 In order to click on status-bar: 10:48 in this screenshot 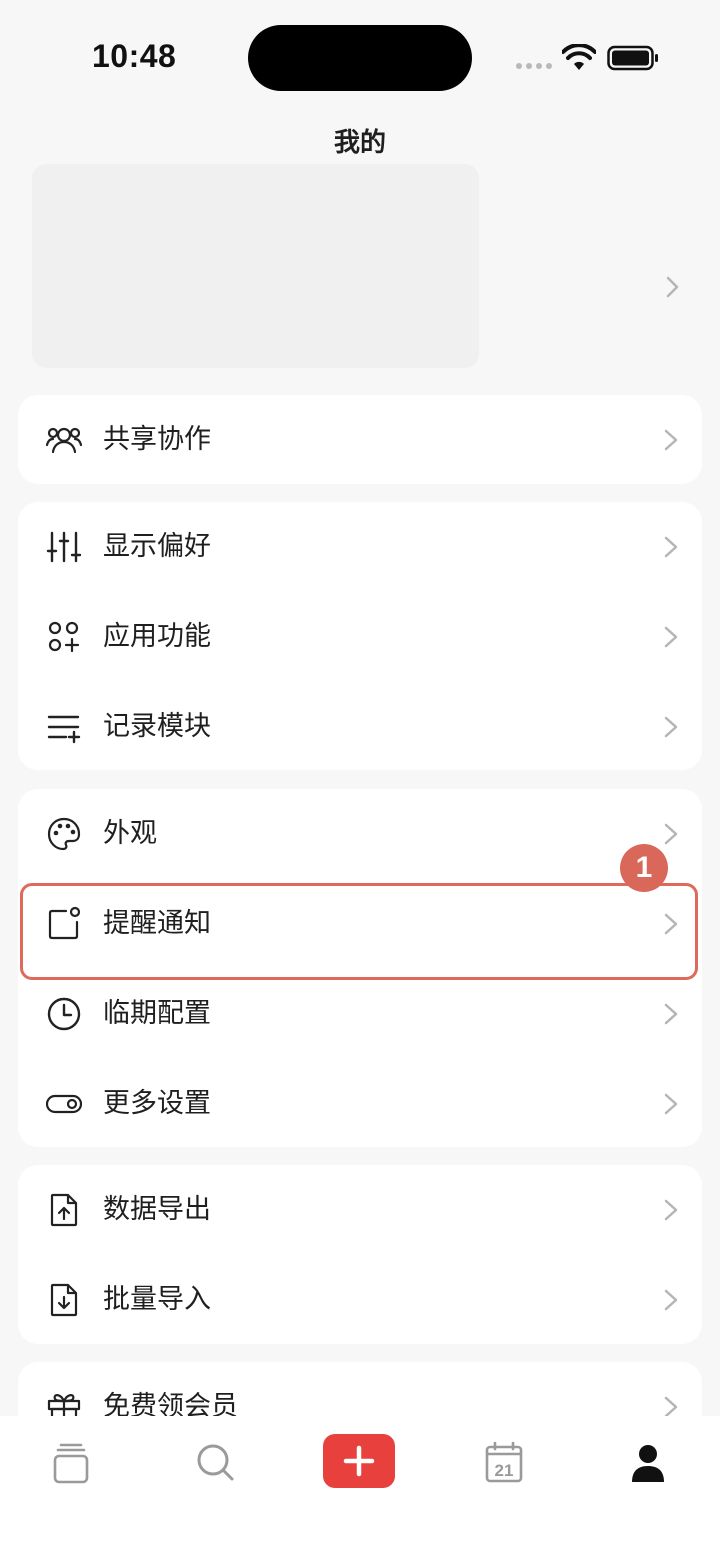, I will do `click(360, 55)`.